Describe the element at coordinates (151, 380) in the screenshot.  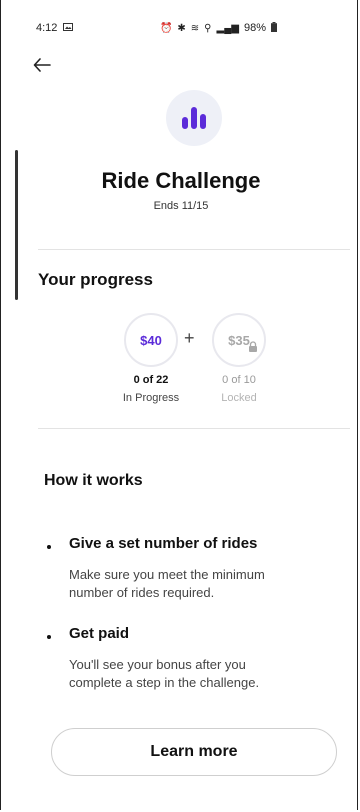
I see `tier-1-count: 0 of 22` at that location.